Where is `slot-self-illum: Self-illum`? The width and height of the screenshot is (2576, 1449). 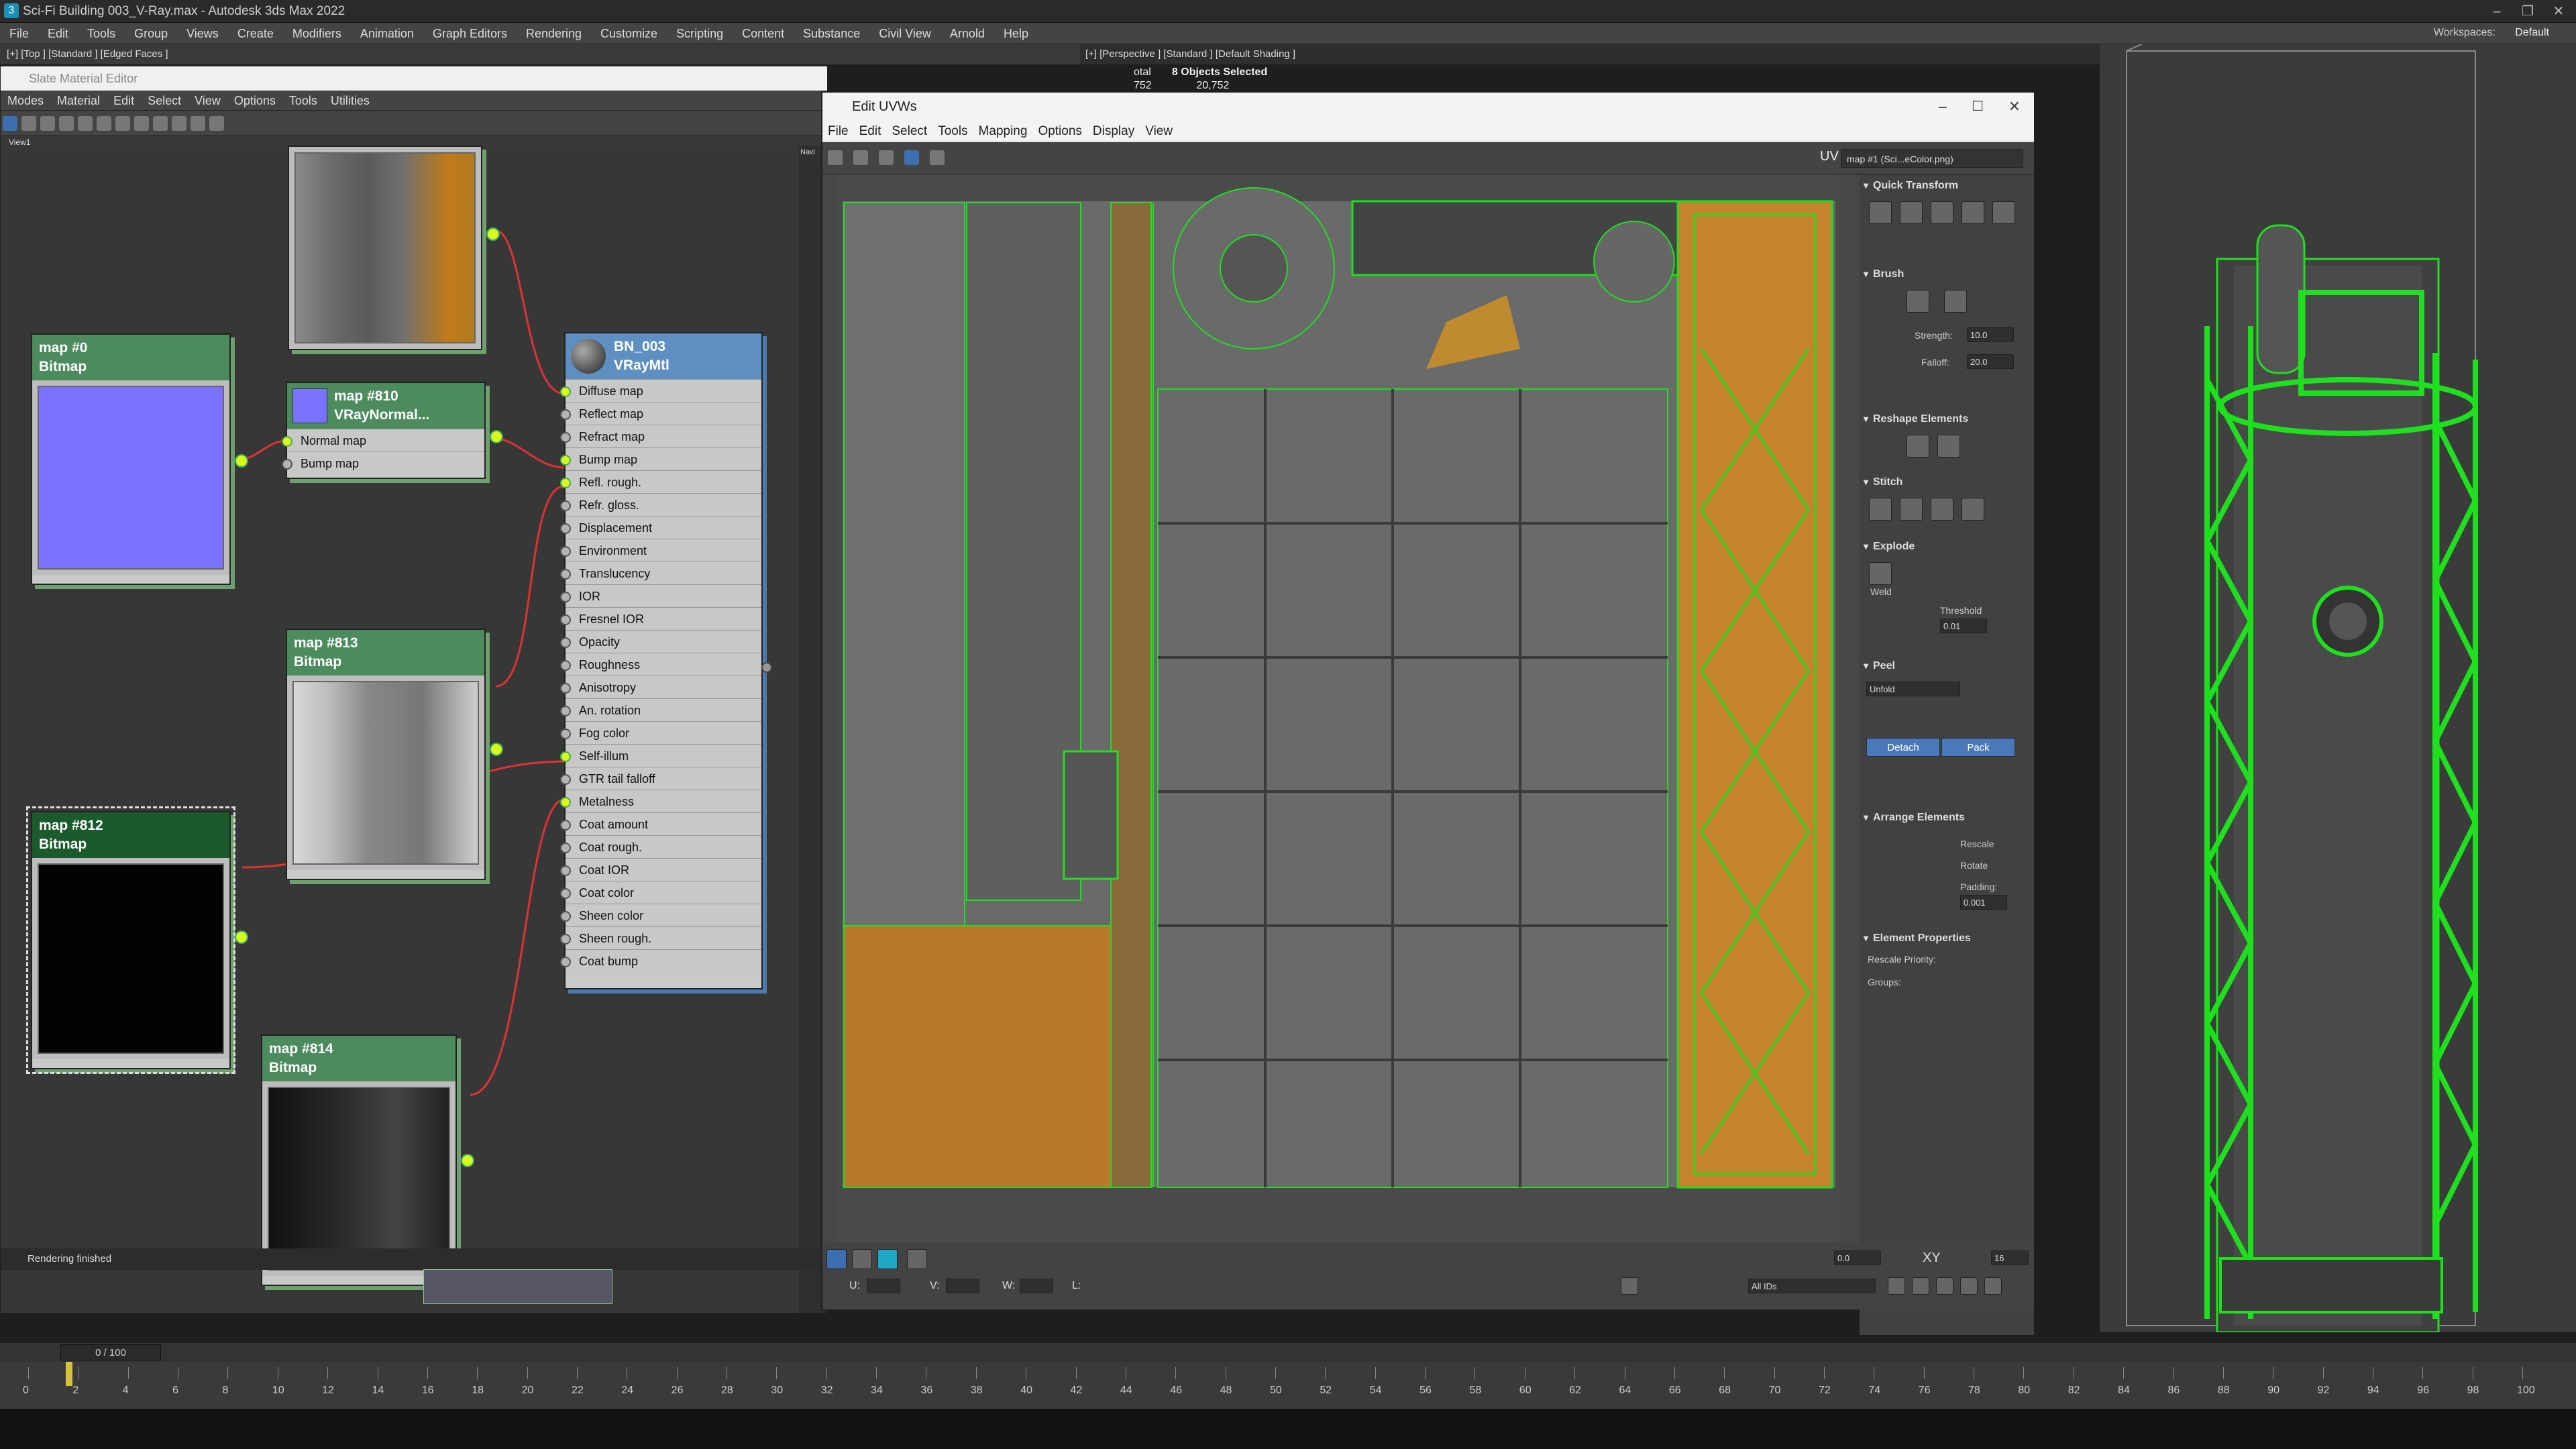
slot-self-illum: Self-illum is located at coordinates (660, 755).